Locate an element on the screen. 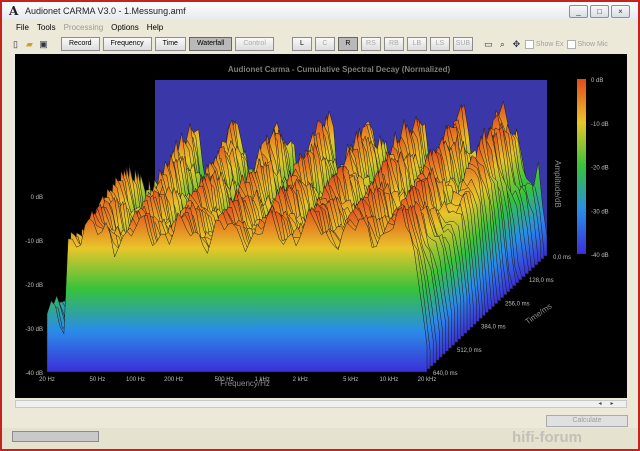 Image resolution: width=640 pixels, height=451 pixels. colorbar is located at coordinates (581, 166).